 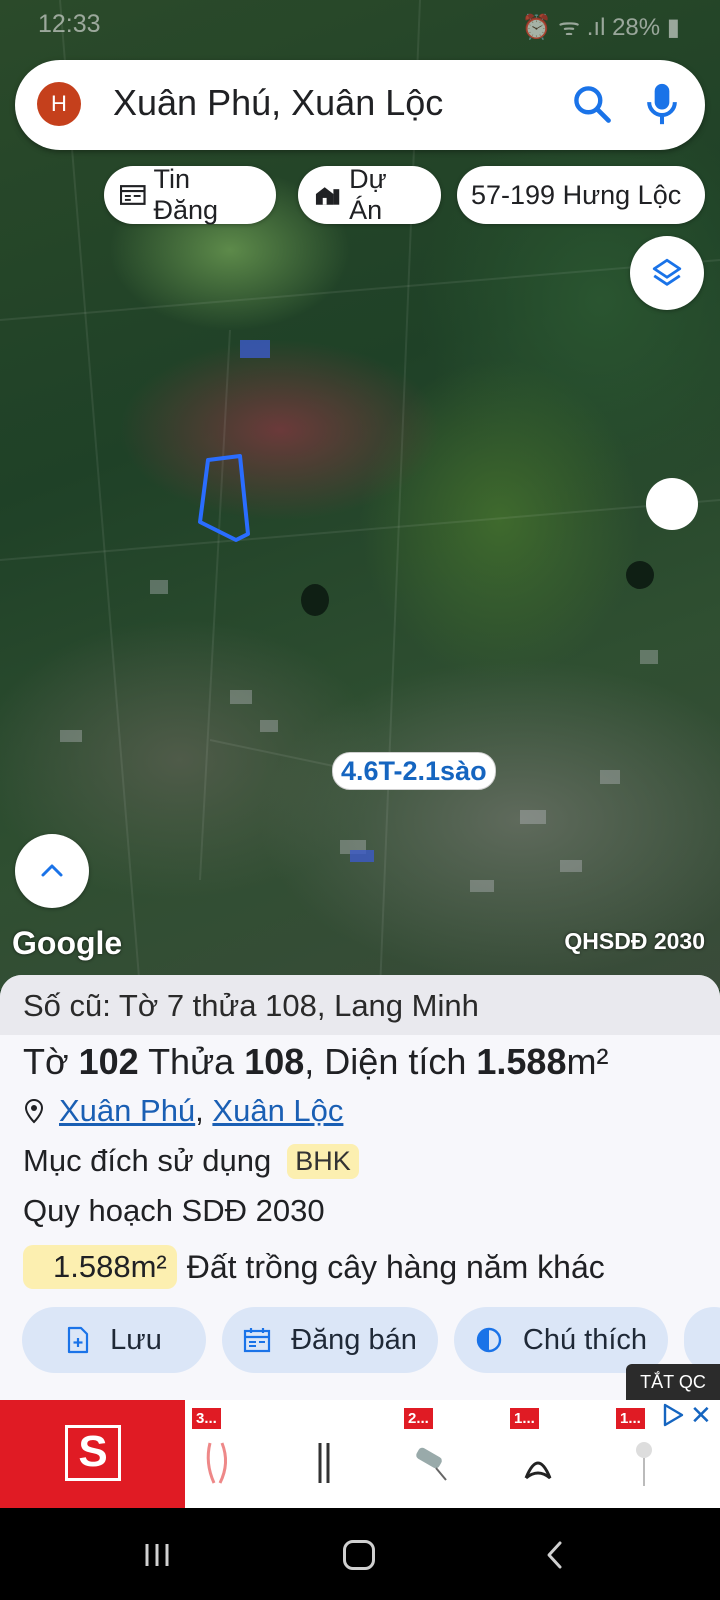 What do you see at coordinates (662, 104) in the screenshot?
I see `mic-icon` at bounding box center [662, 104].